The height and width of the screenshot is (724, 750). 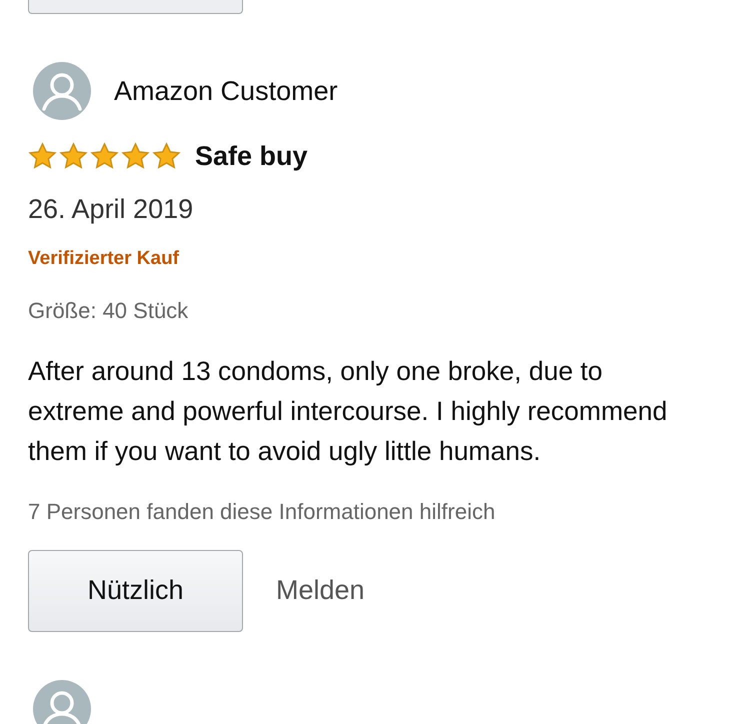 I want to click on review-date: 26. April 2019, so click(x=111, y=209).